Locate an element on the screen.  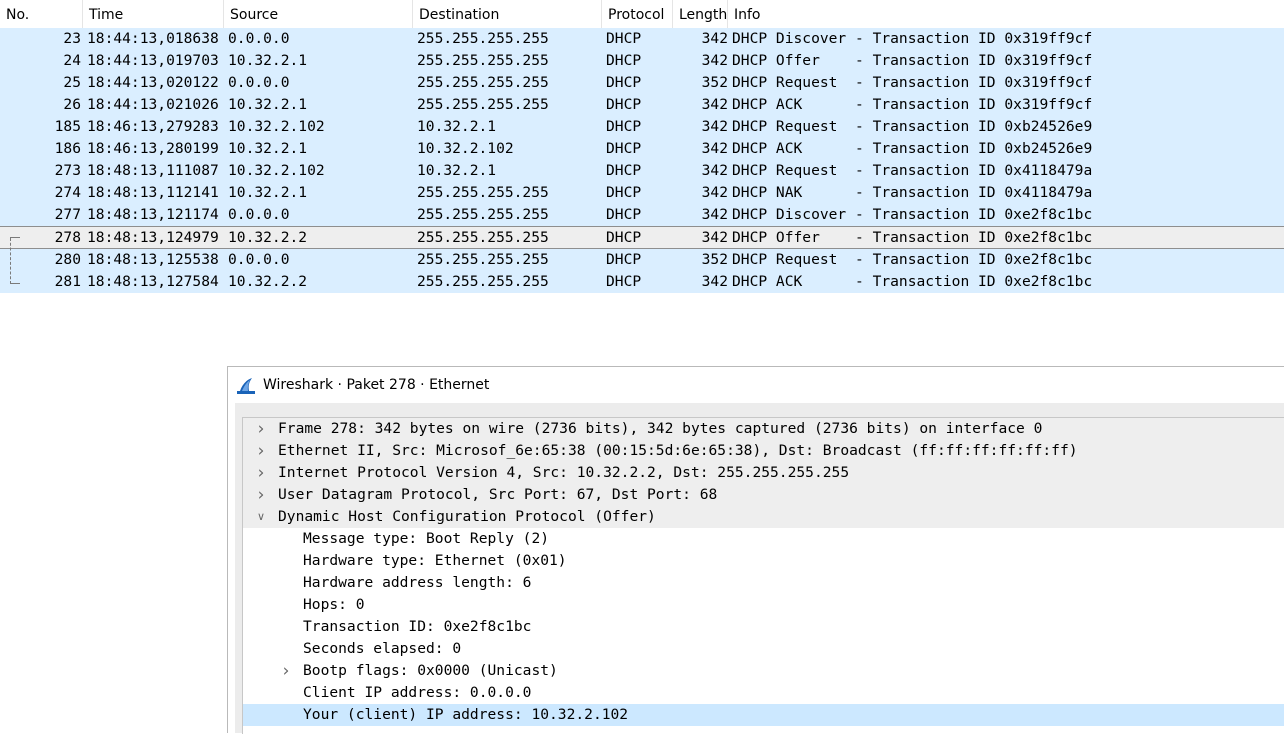
packet-number: 26 is located at coordinates (72, 104).